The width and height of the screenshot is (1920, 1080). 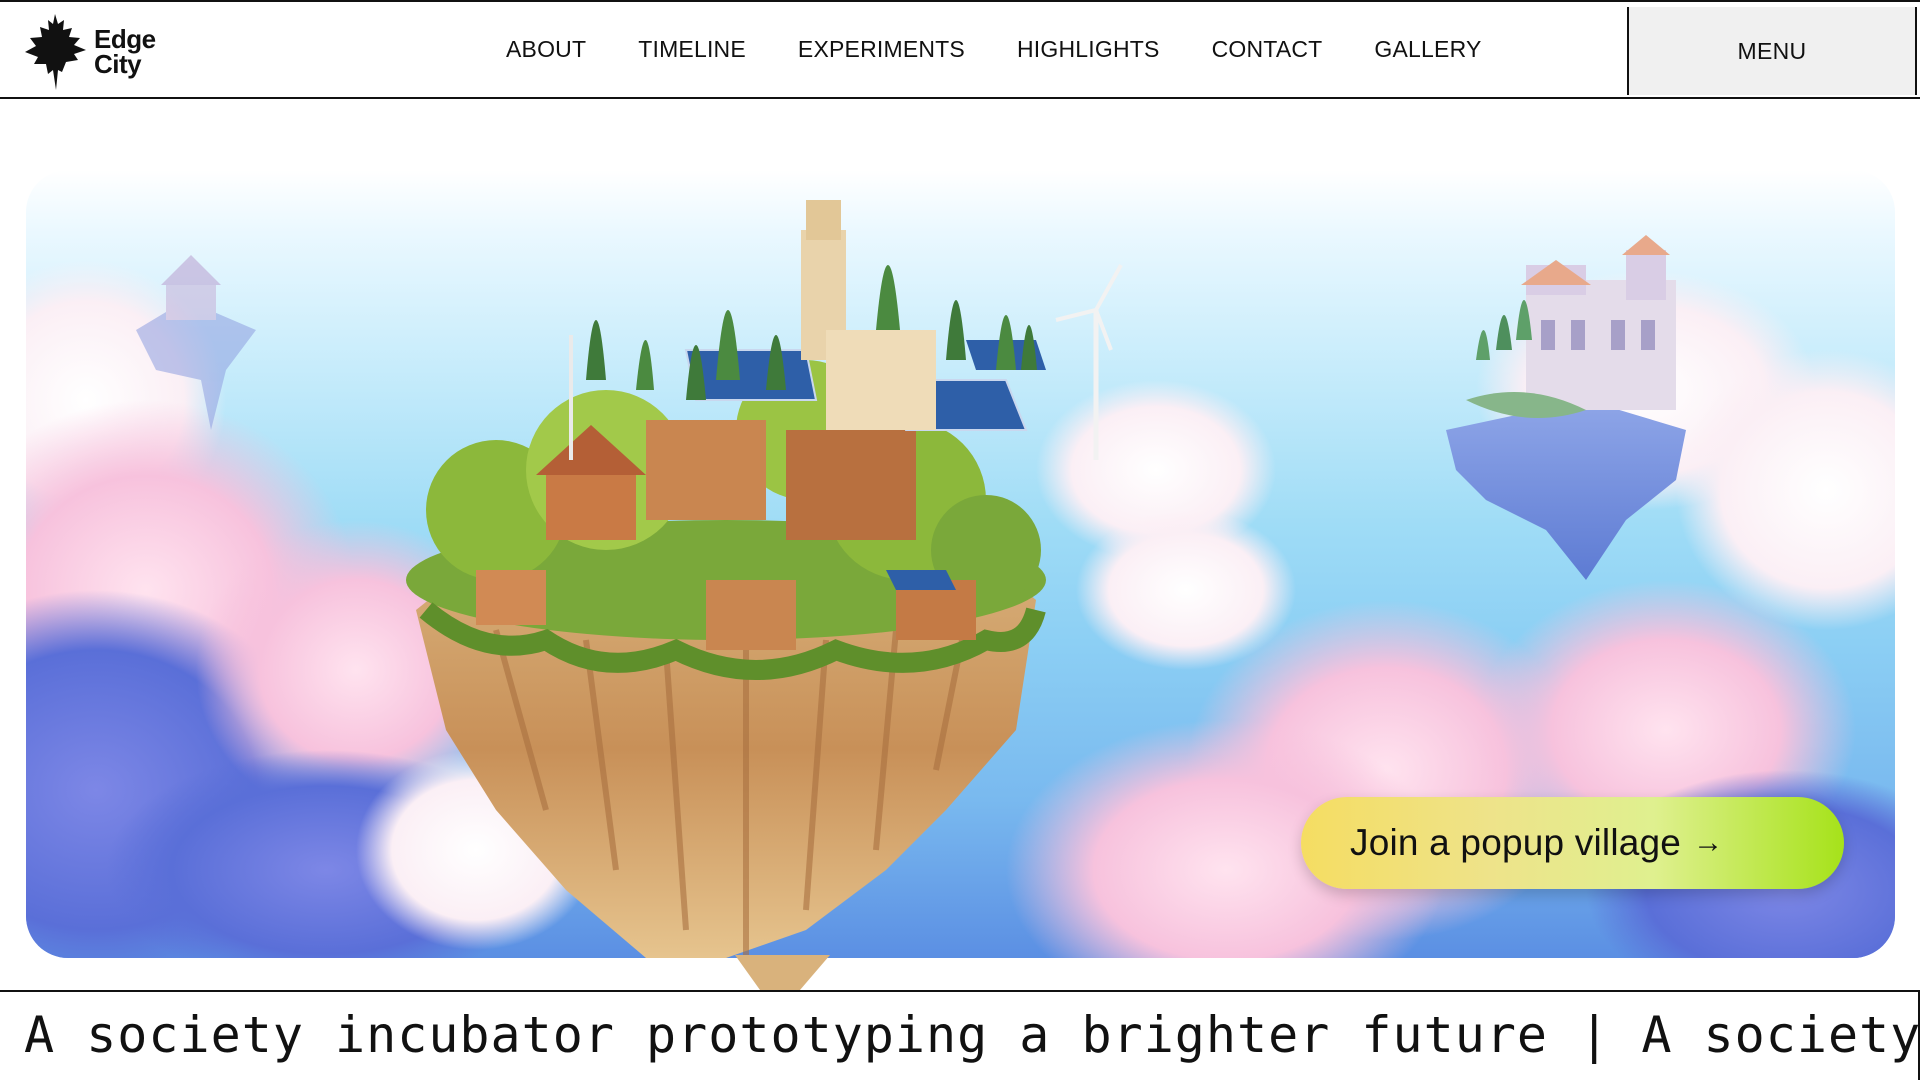 What do you see at coordinates (546, 49) in the screenshot?
I see `nav-item-about: ABOUT` at bounding box center [546, 49].